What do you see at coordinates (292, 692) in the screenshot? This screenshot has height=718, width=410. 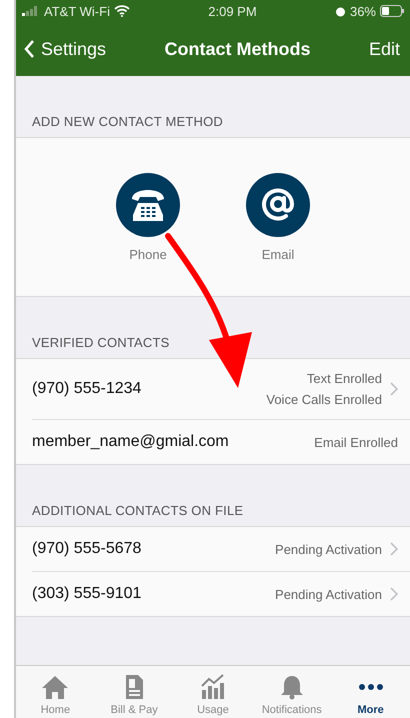 I see `tab: Notifications` at bounding box center [292, 692].